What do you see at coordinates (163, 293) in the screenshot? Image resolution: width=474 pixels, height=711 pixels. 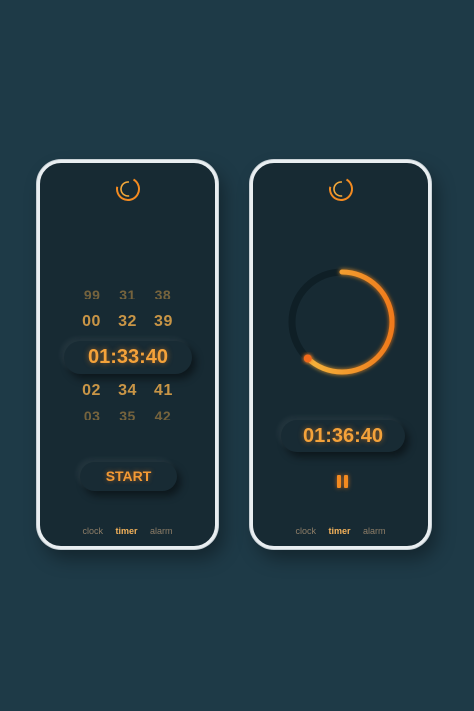 I see `second-value: 38` at bounding box center [163, 293].